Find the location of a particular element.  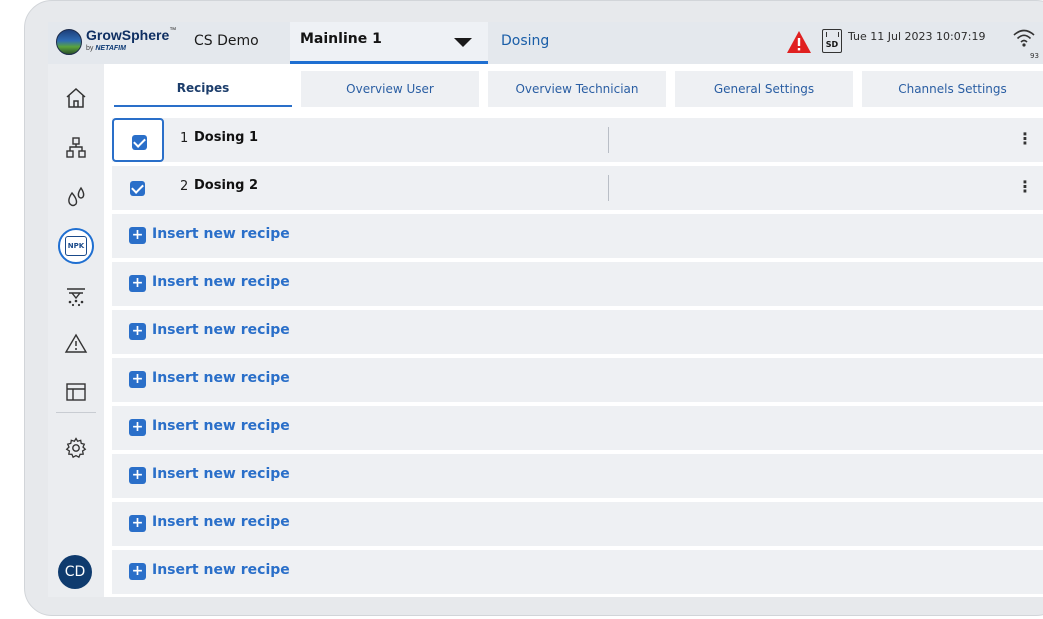

home-icon is located at coordinates (76, 97).